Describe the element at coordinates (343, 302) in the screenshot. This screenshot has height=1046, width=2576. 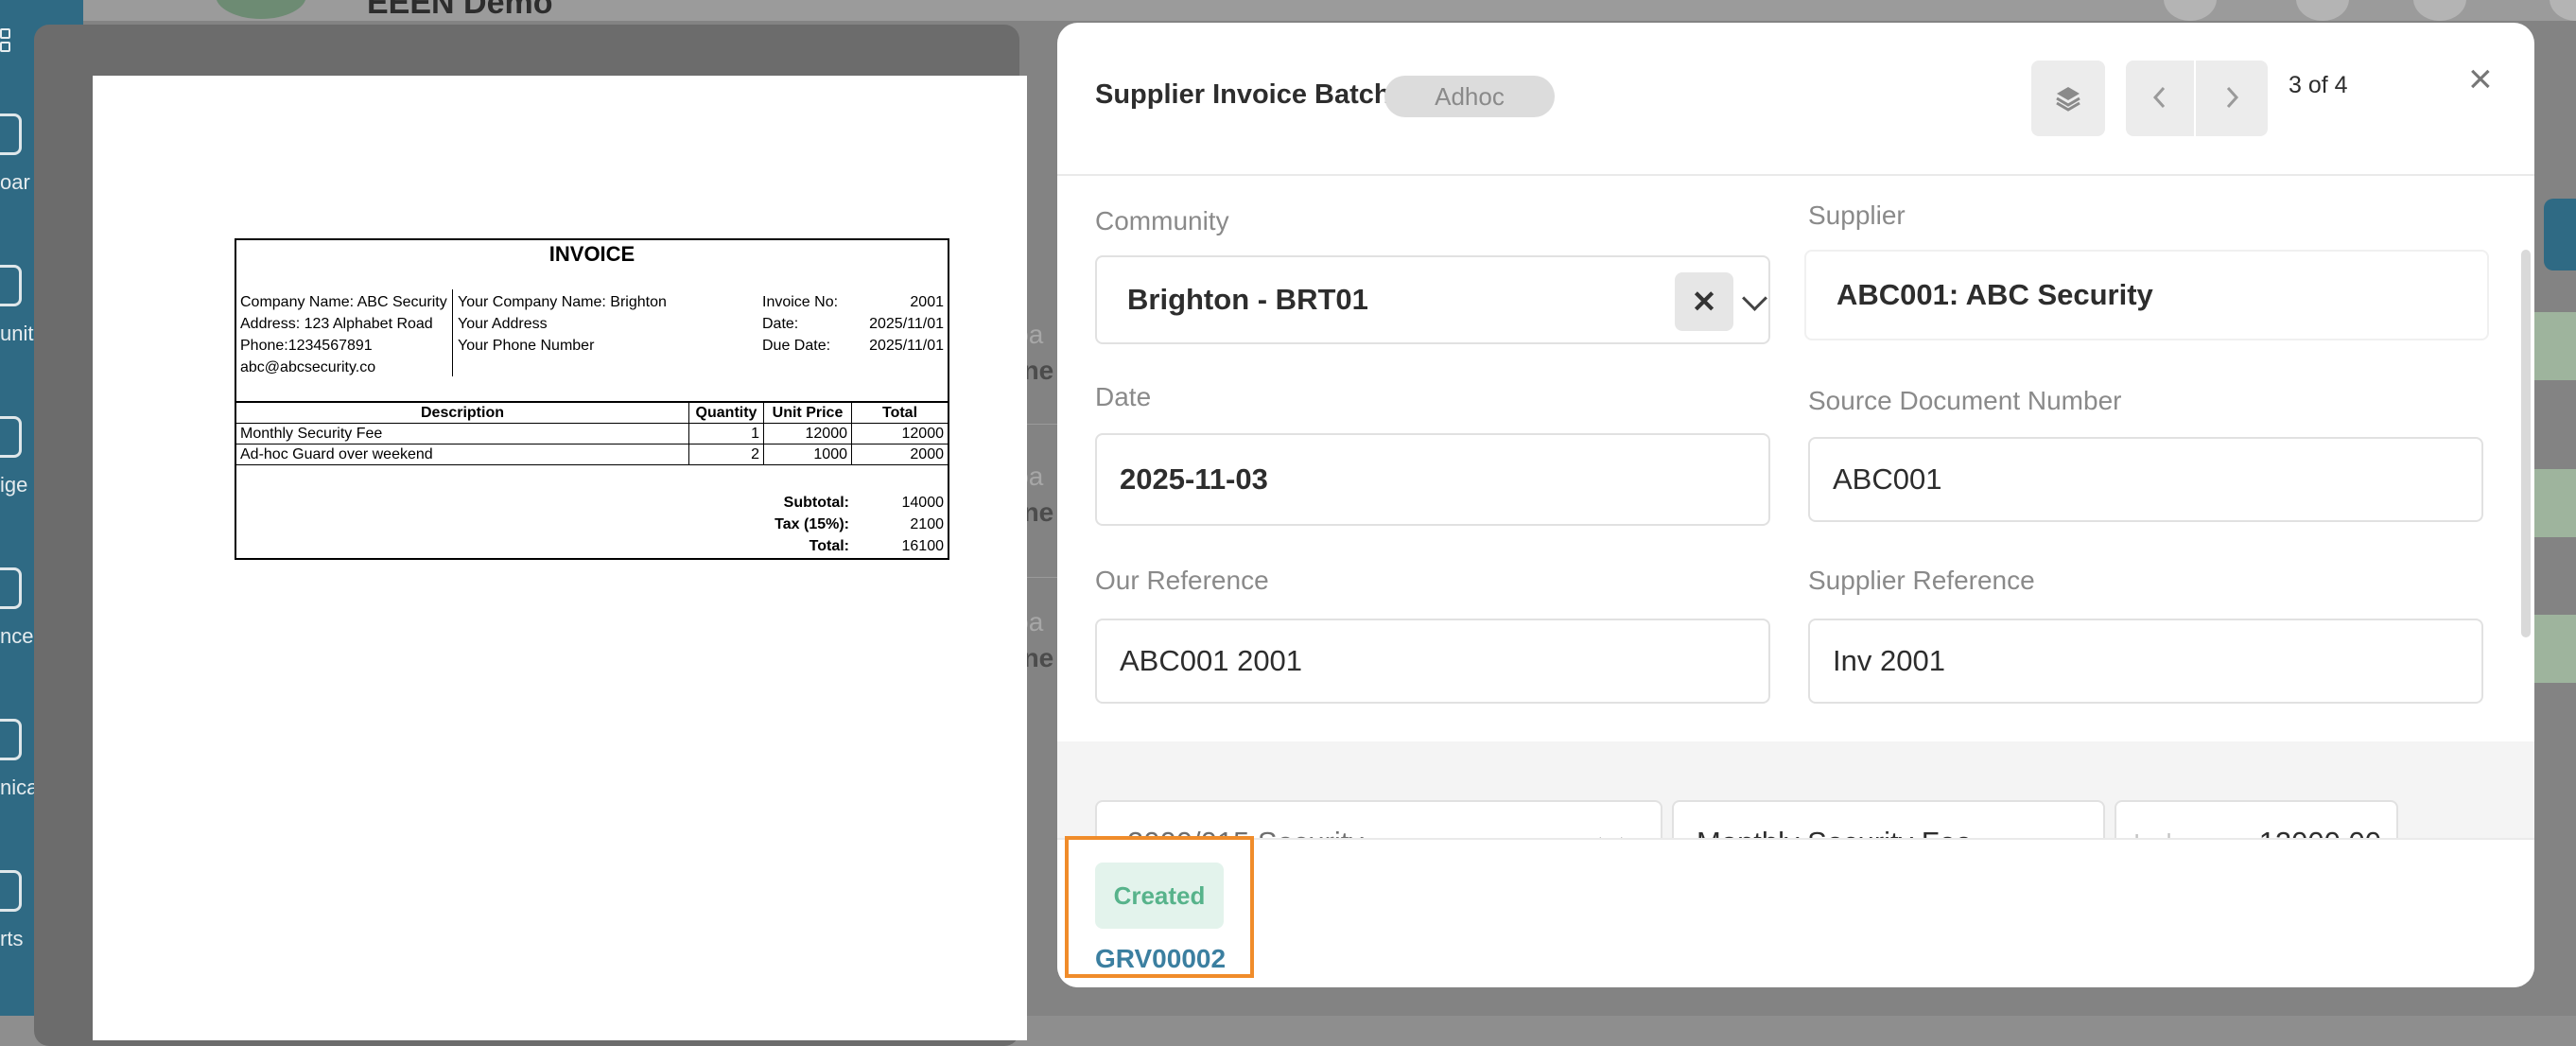
I see `from-line: Company Name: ABC Security` at that location.